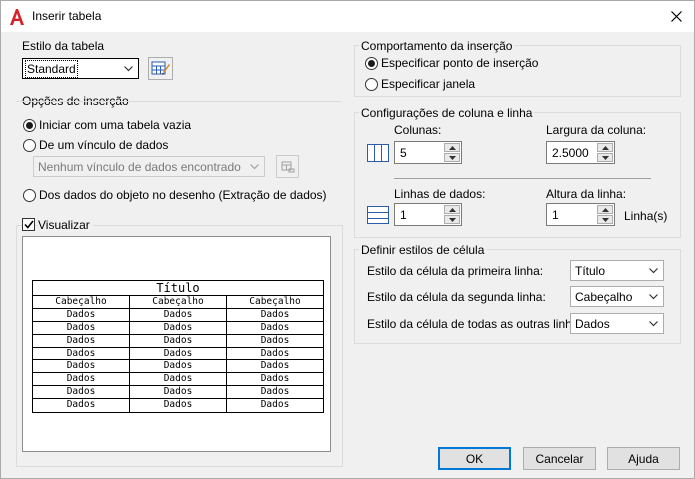 The width and height of the screenshot is (695, 479). I want to click on cancel-button: Cancelar, so click(559, 458).